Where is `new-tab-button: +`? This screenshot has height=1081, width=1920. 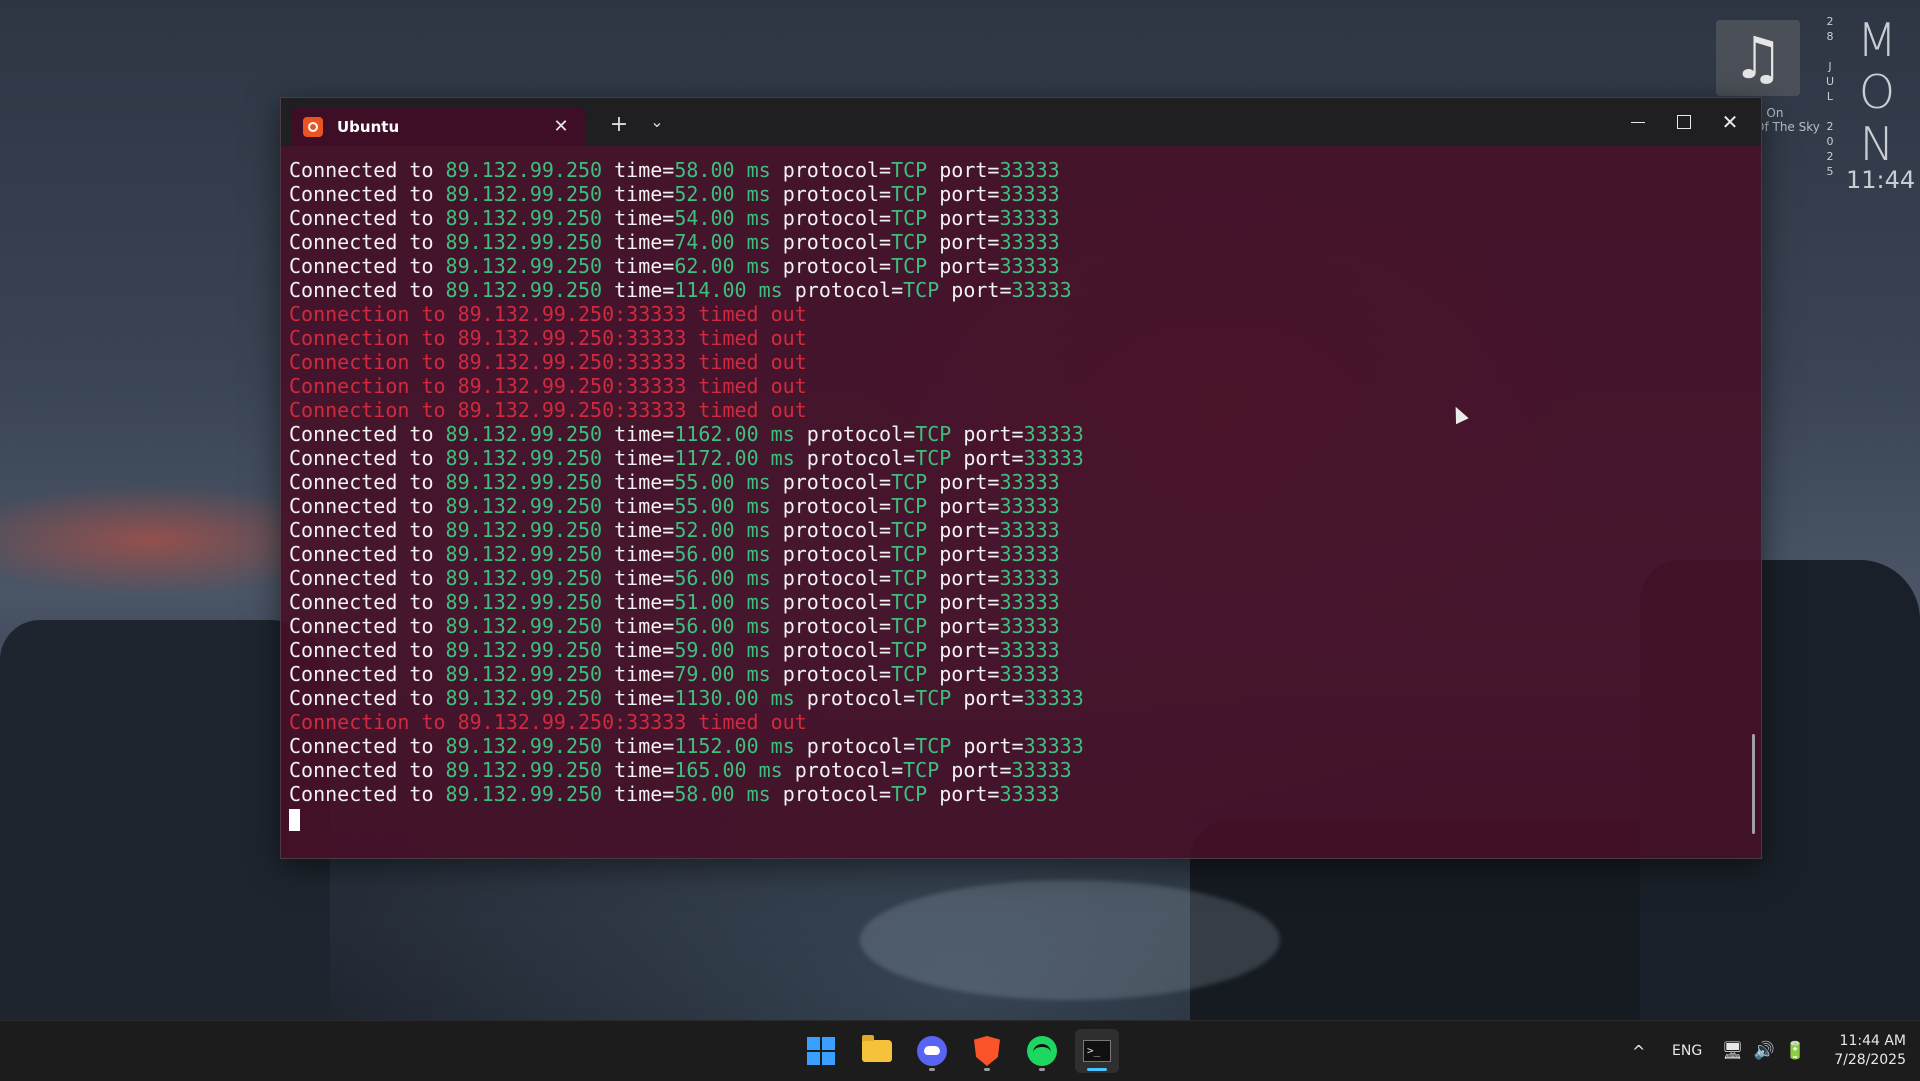
new-tab-button: + is located at coordinates (619, 124).